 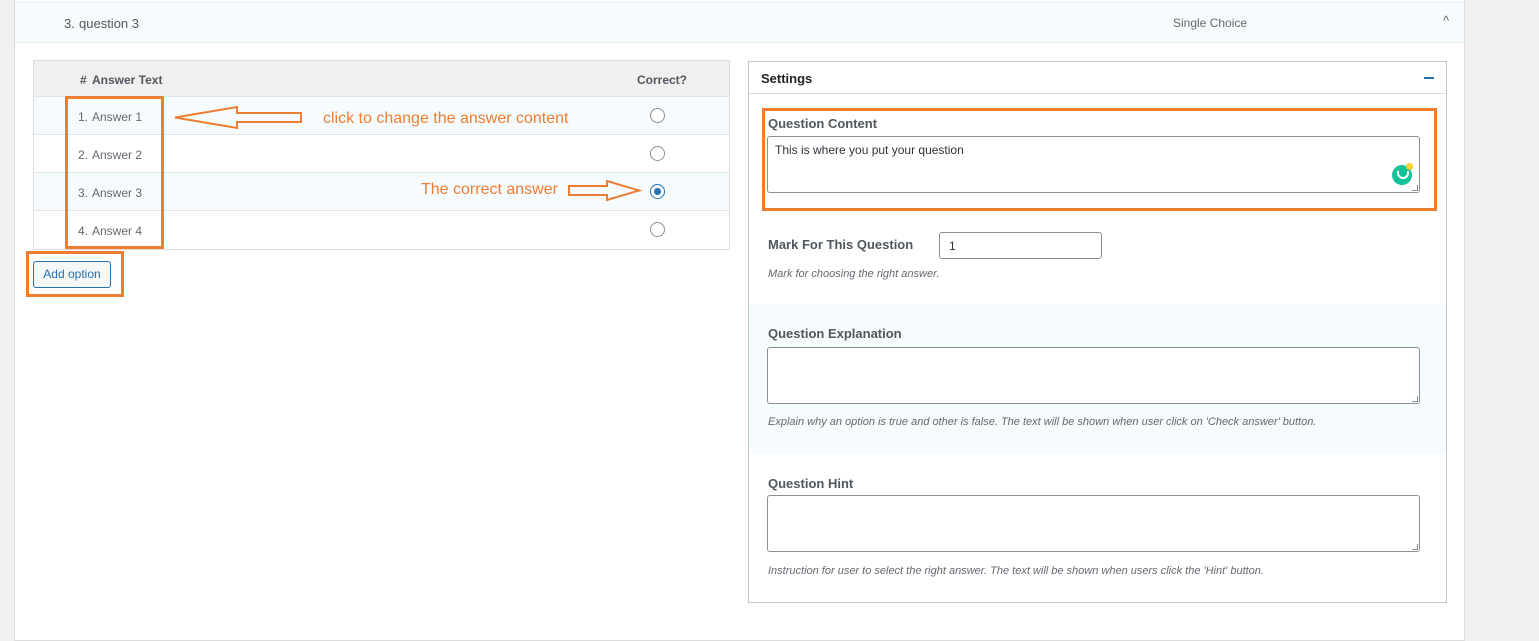 I want to click on mark-label: Mark For This Question, so click(x=841, y=244).